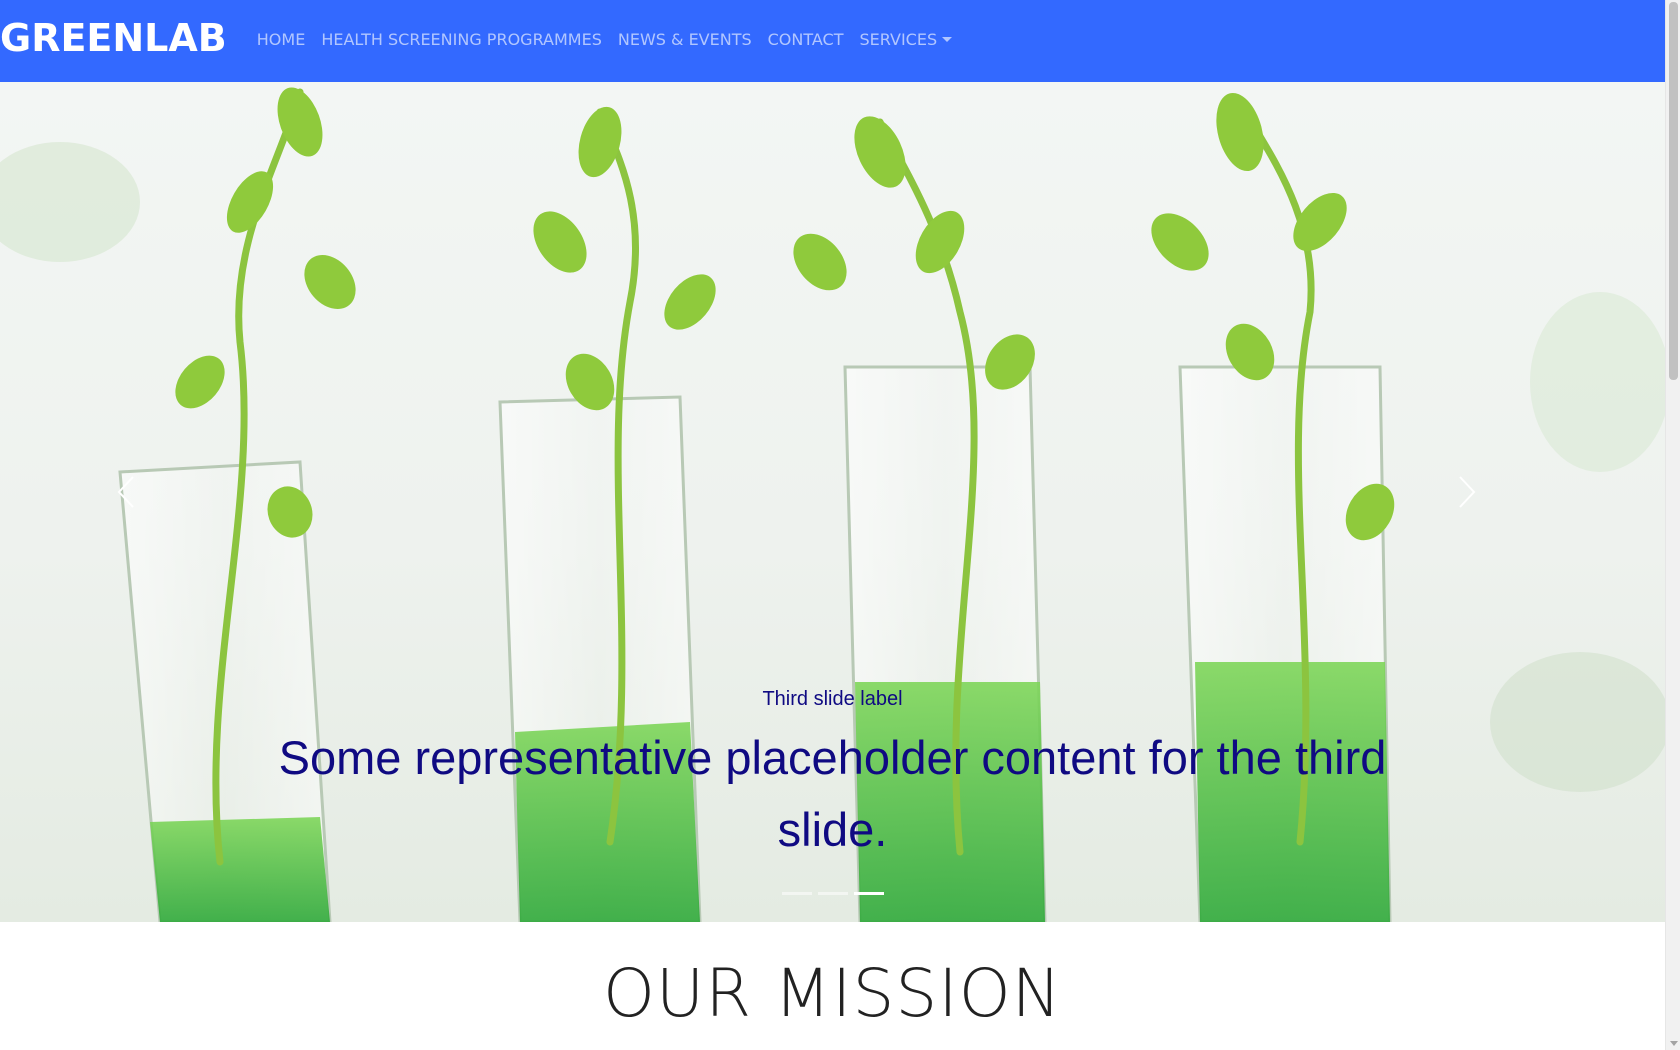  I want to click on carousel-prev-button, so click(126, 492).